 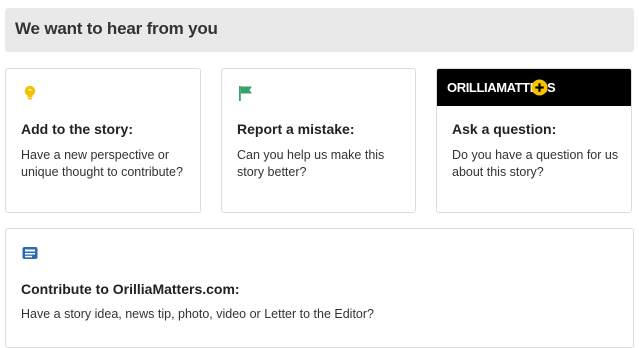 What do you see at coordinates (296, 129) in the screenshot?
I see `card-title: Report a mistake:` at bounding box center [296, 129].